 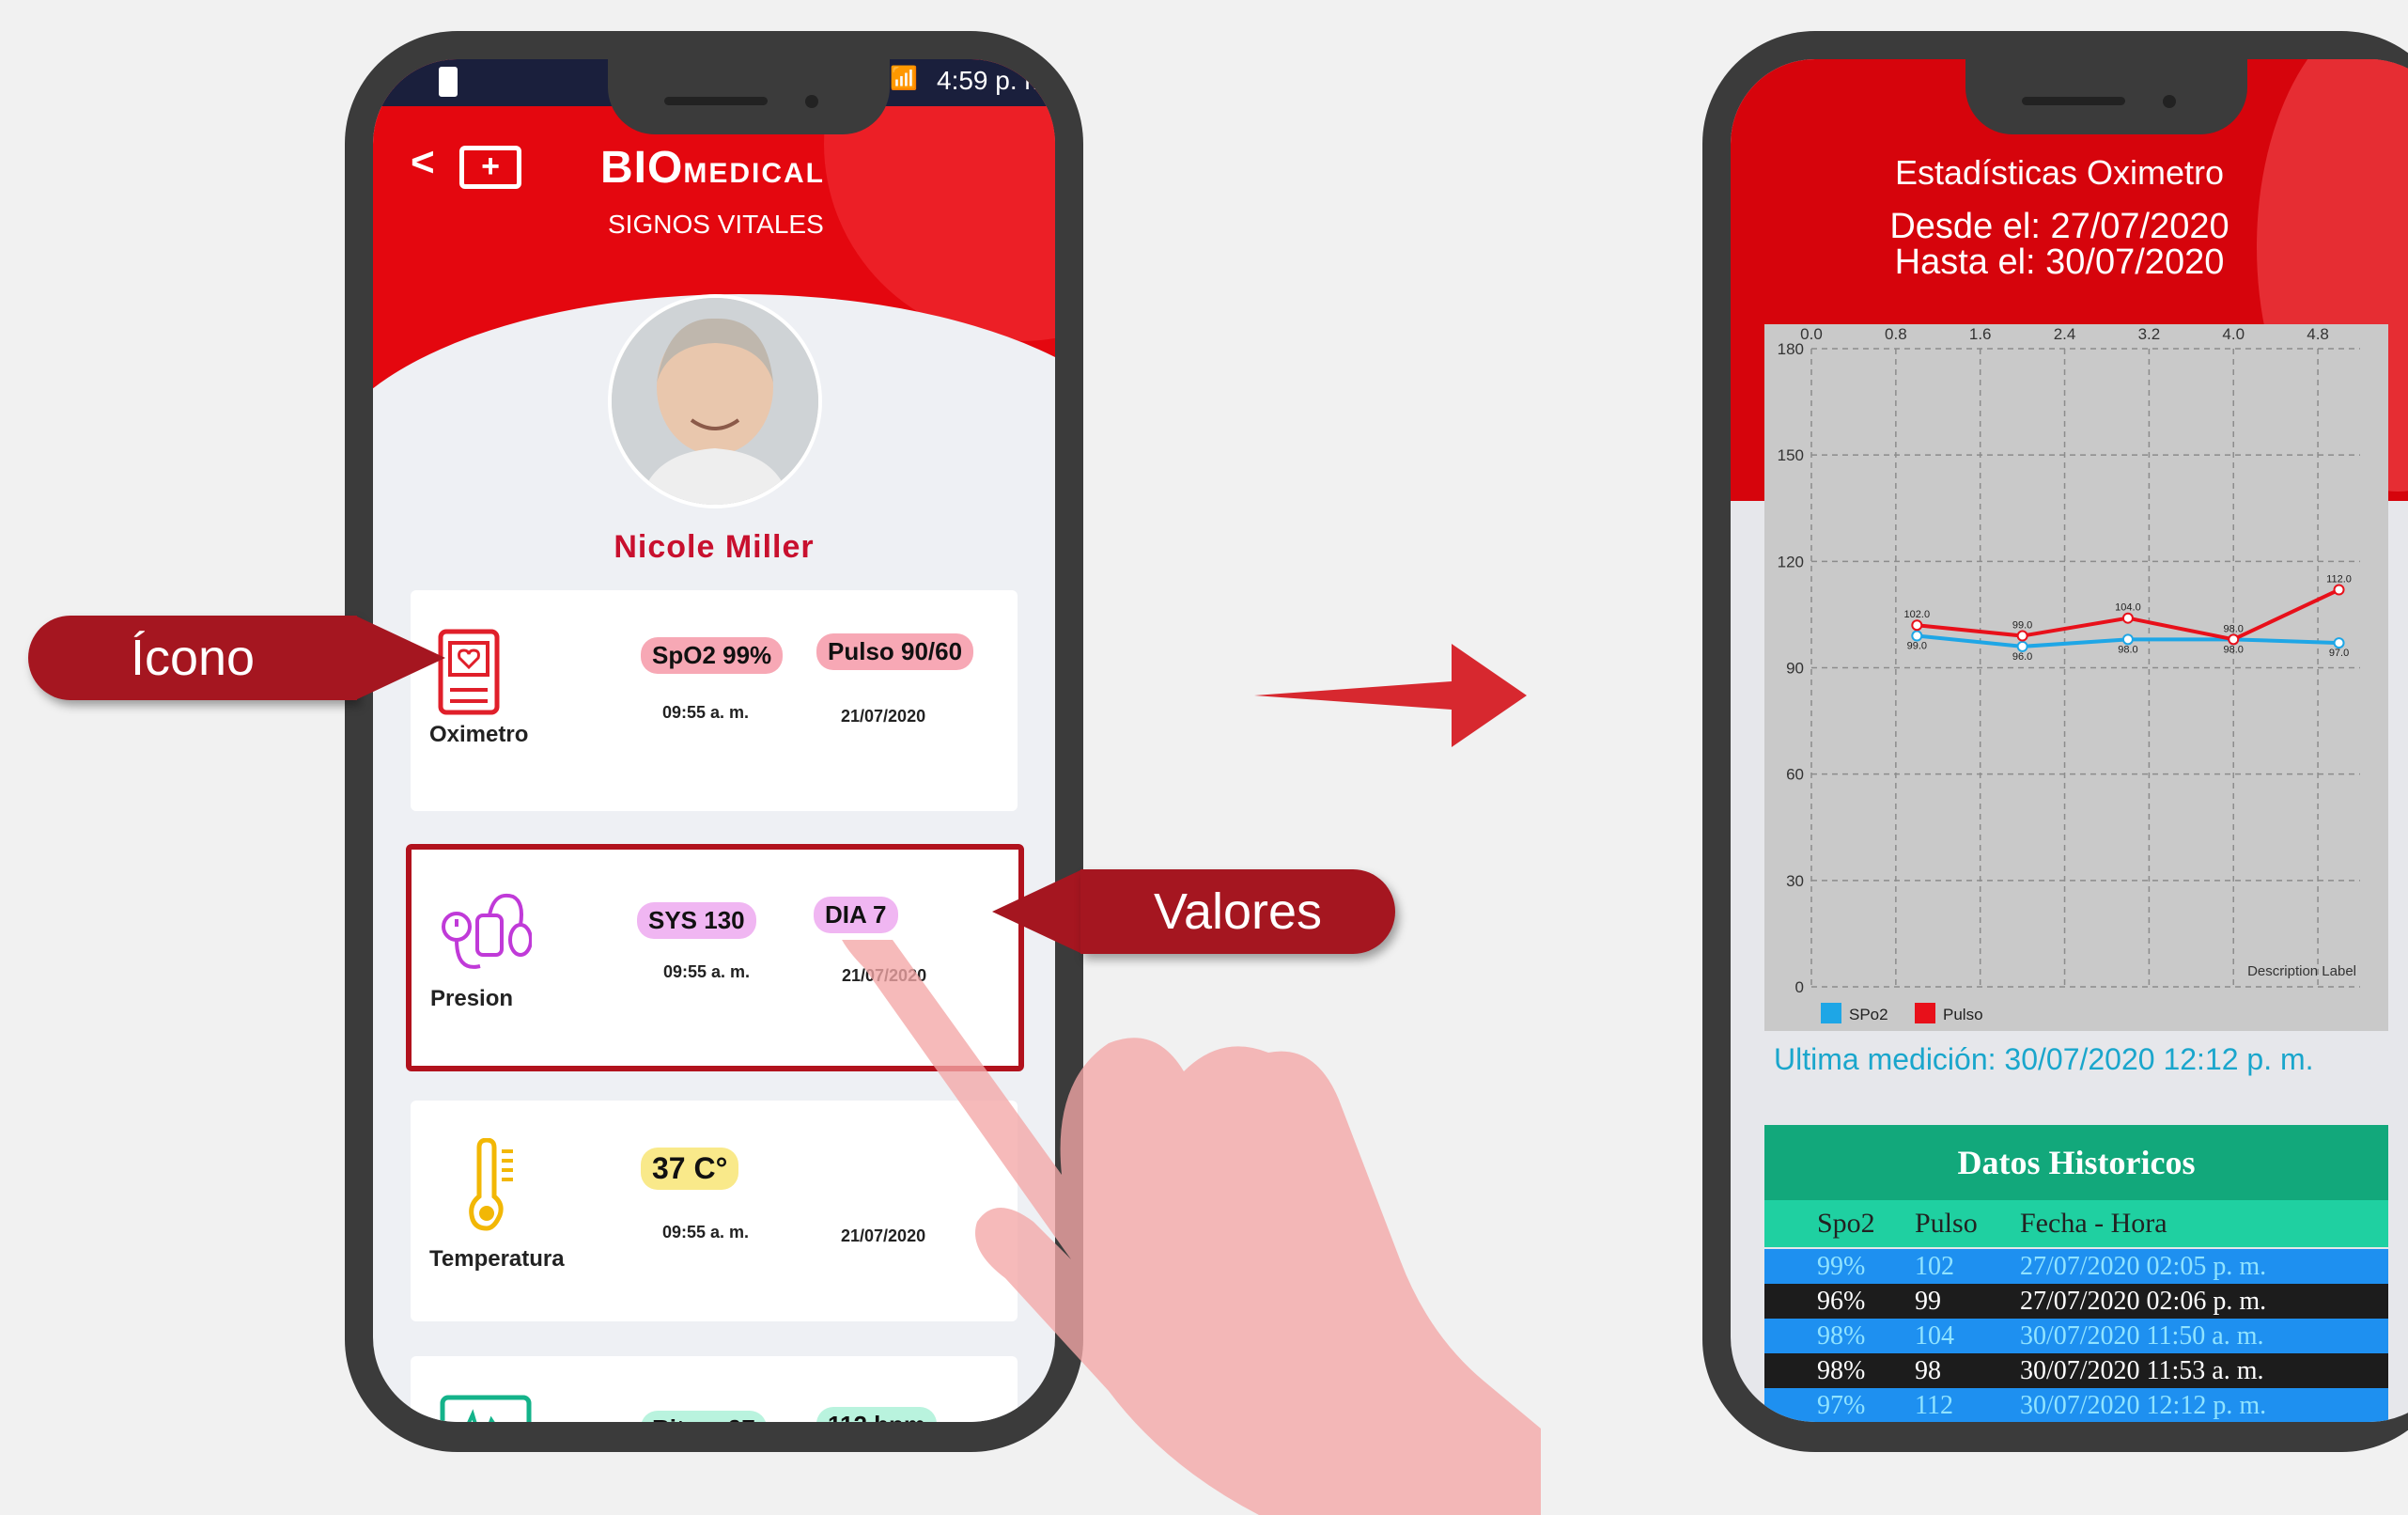 I want to click on data-label: 112.0, so click(x=2339, y=580).